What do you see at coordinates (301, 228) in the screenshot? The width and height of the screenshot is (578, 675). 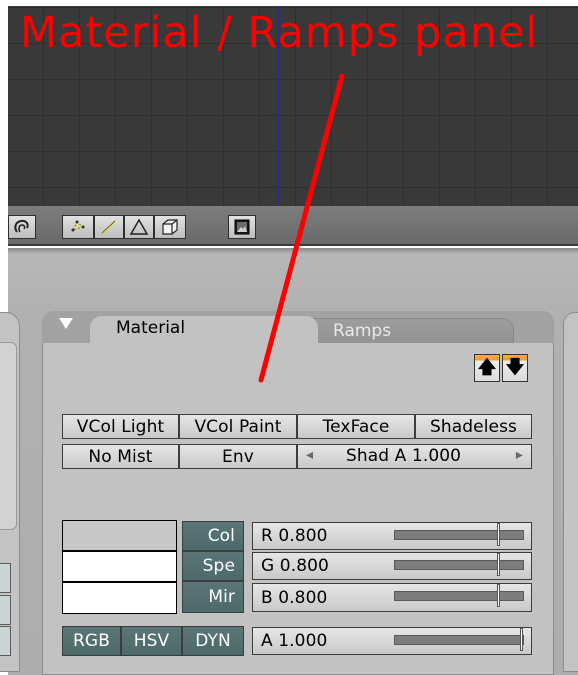 I see `annotation-arrow-line` at bounding box center [301, 228].